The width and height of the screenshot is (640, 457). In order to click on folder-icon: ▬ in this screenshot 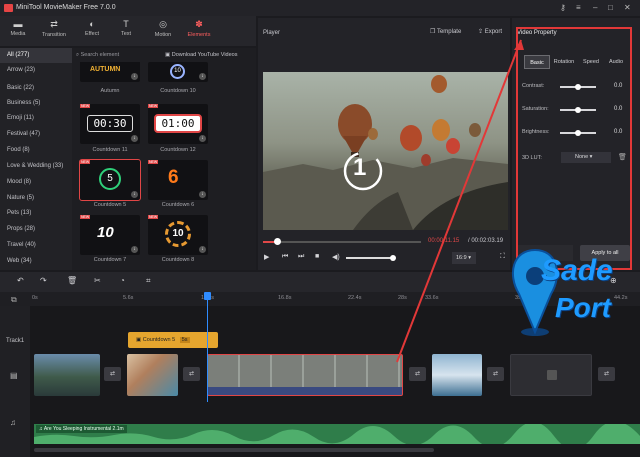, I will do `click(18, 24)`.